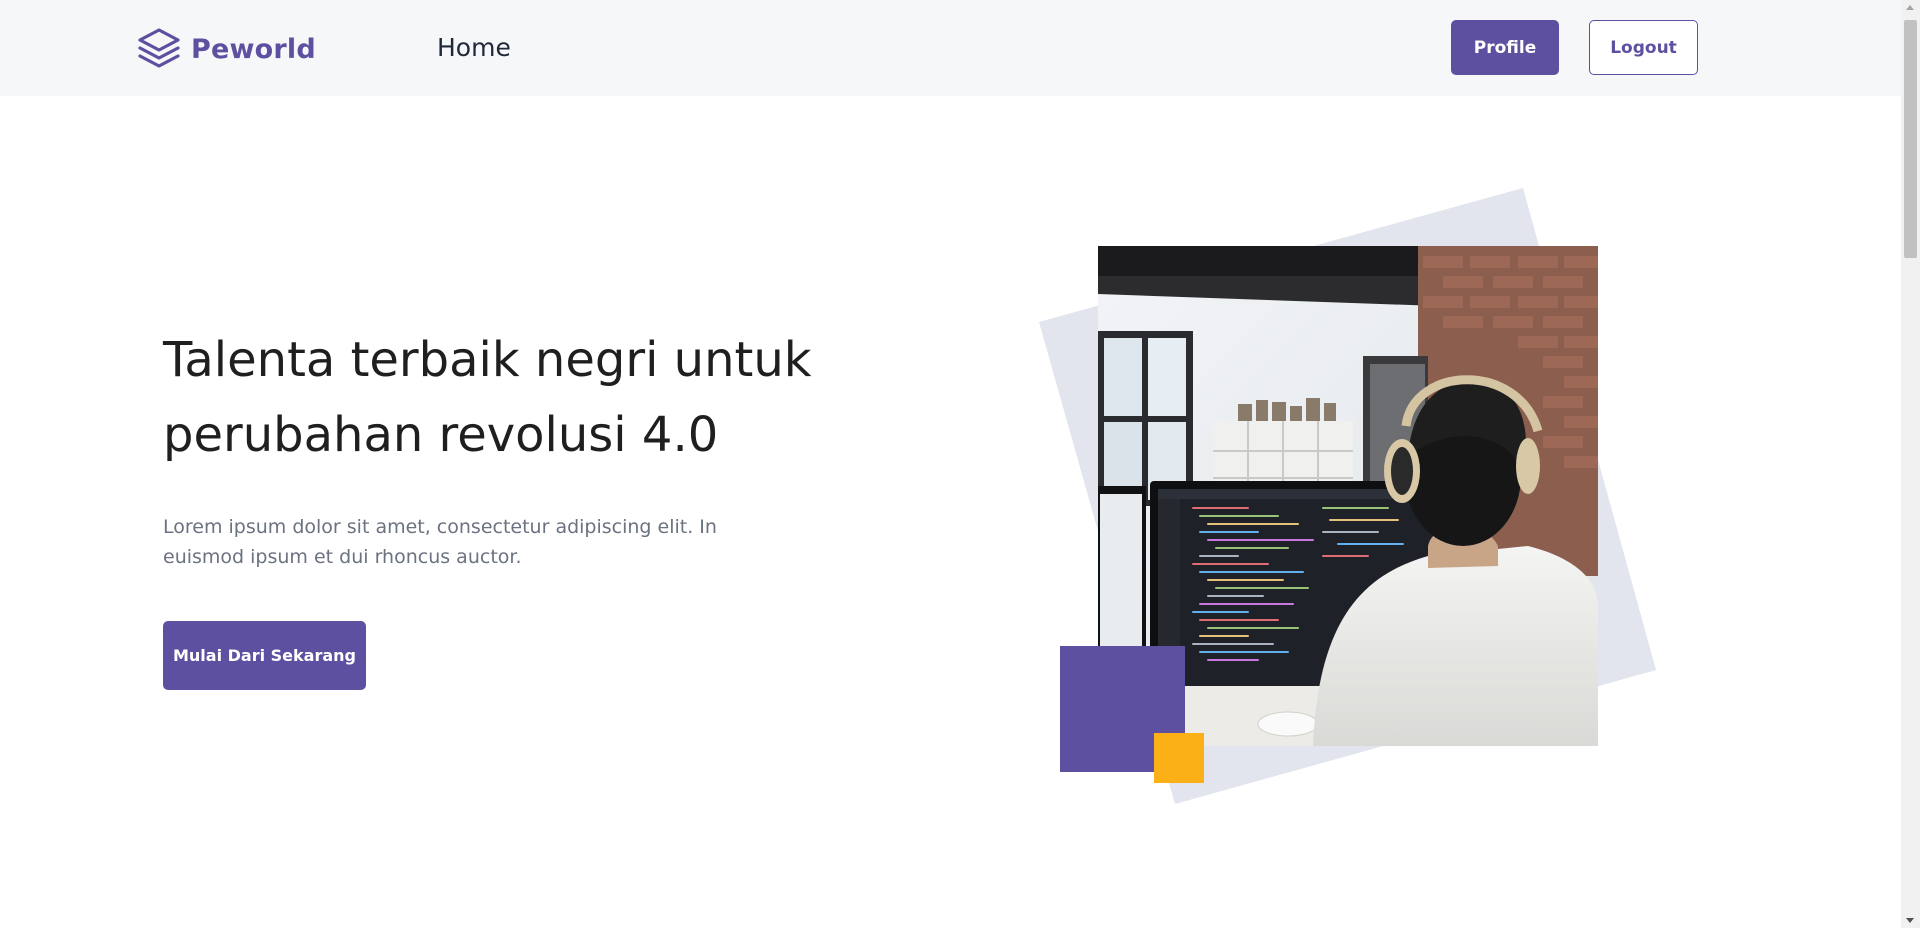 The height and width of the screenshot is (928, 1920). I want to click on decor-square-yellow, so click(1179, 758).